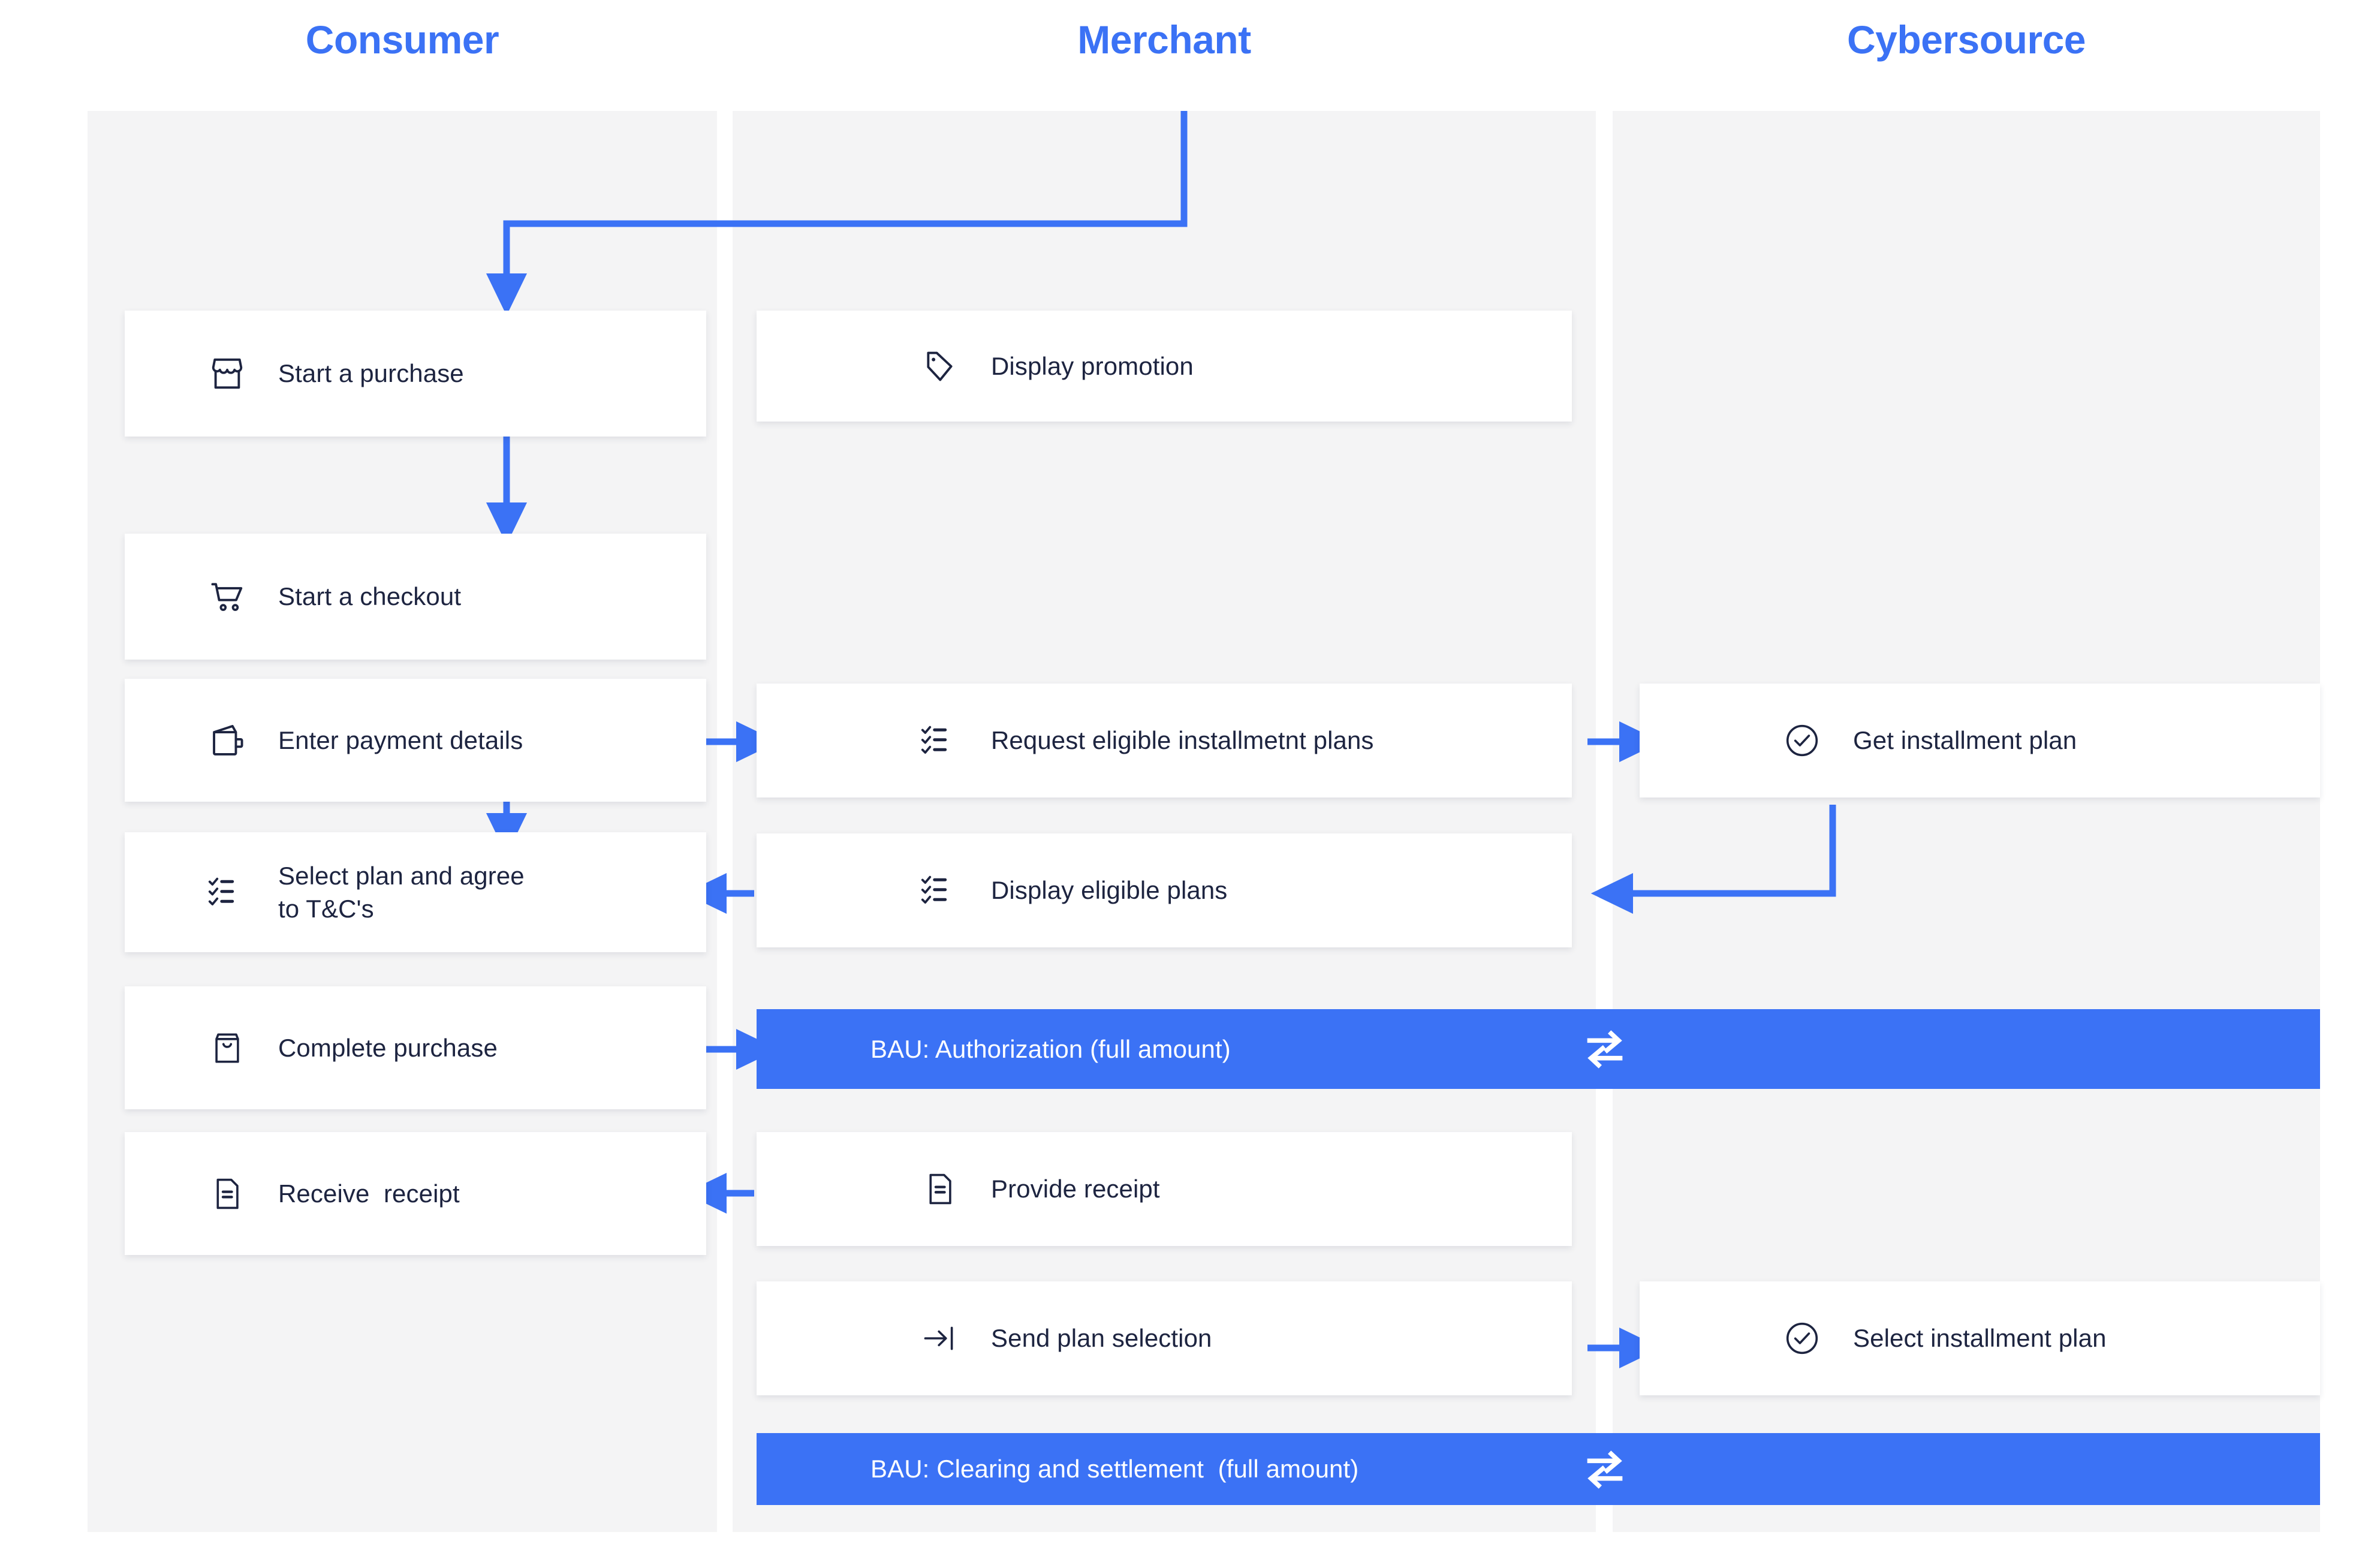 The image size is (2380, 1556). Describe the element at coordinates (1539, 1049) in the screenshot. I see `bau-banner-authorization: BAU: Authorization (full amount)` at that location.